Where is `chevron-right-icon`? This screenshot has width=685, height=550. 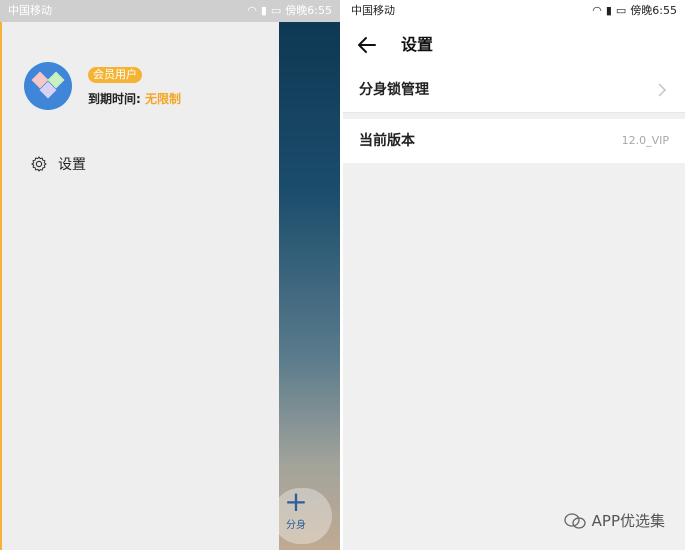
chevron-right-icon is located at coordinates (662, 90).